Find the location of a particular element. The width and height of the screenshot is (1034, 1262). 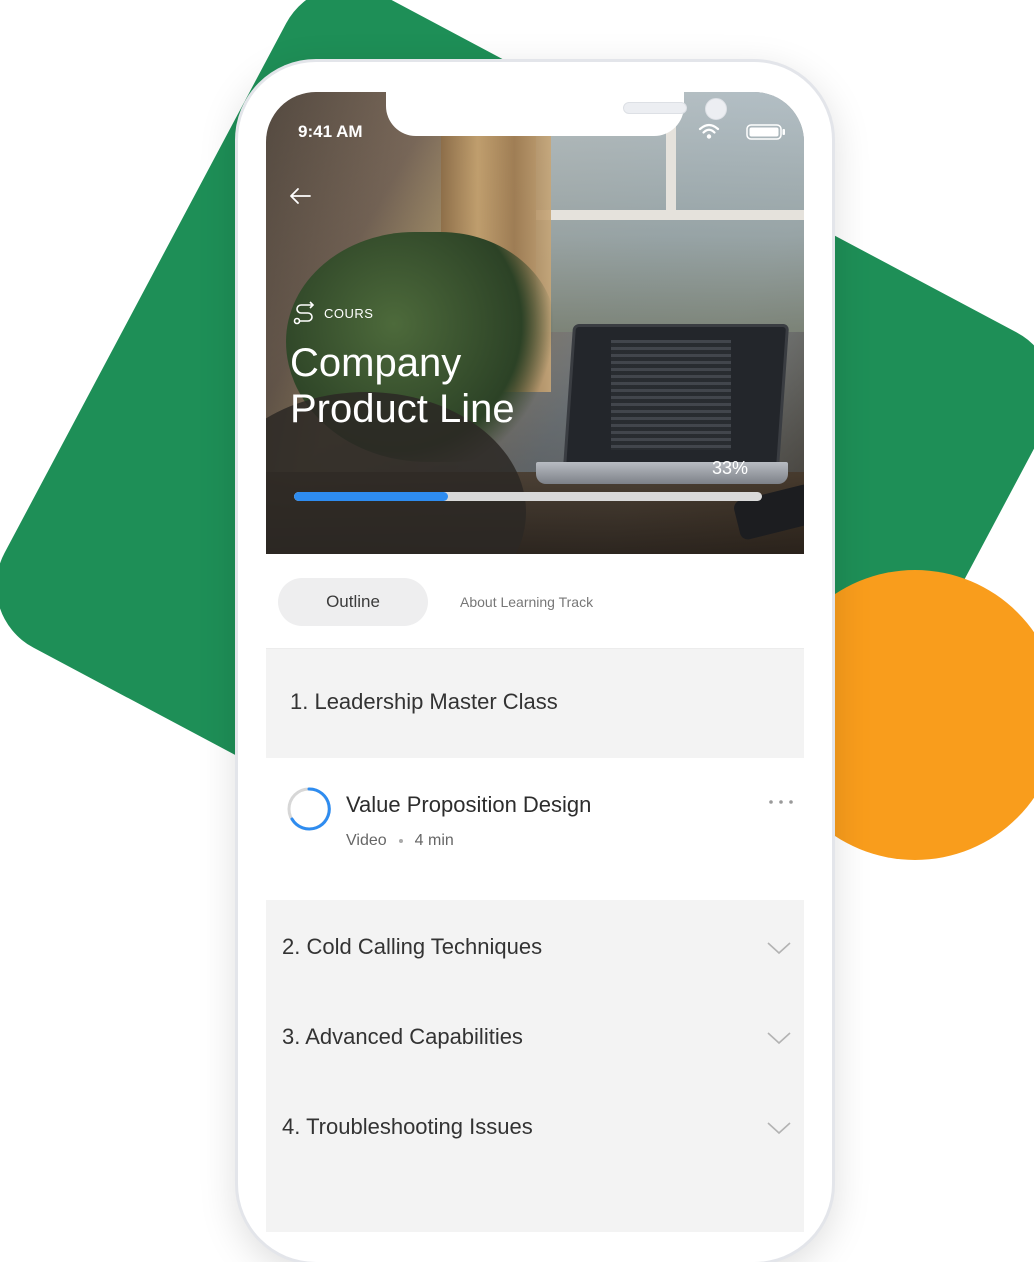

separator-dot is located at coordinates (400, 841).